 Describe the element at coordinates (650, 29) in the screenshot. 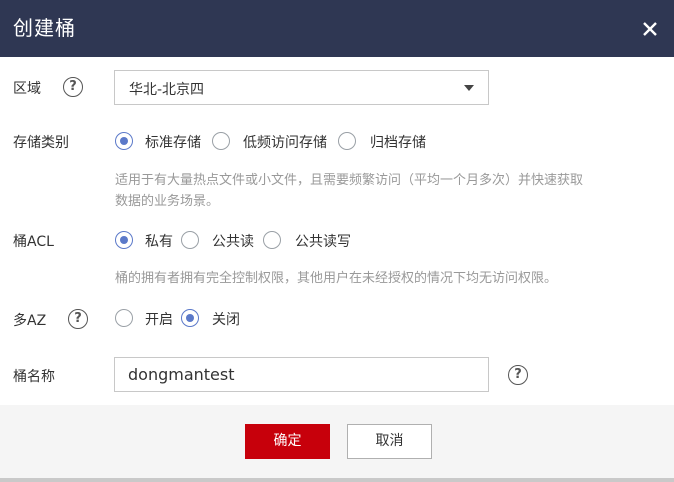

I see `close-icon` at that location.